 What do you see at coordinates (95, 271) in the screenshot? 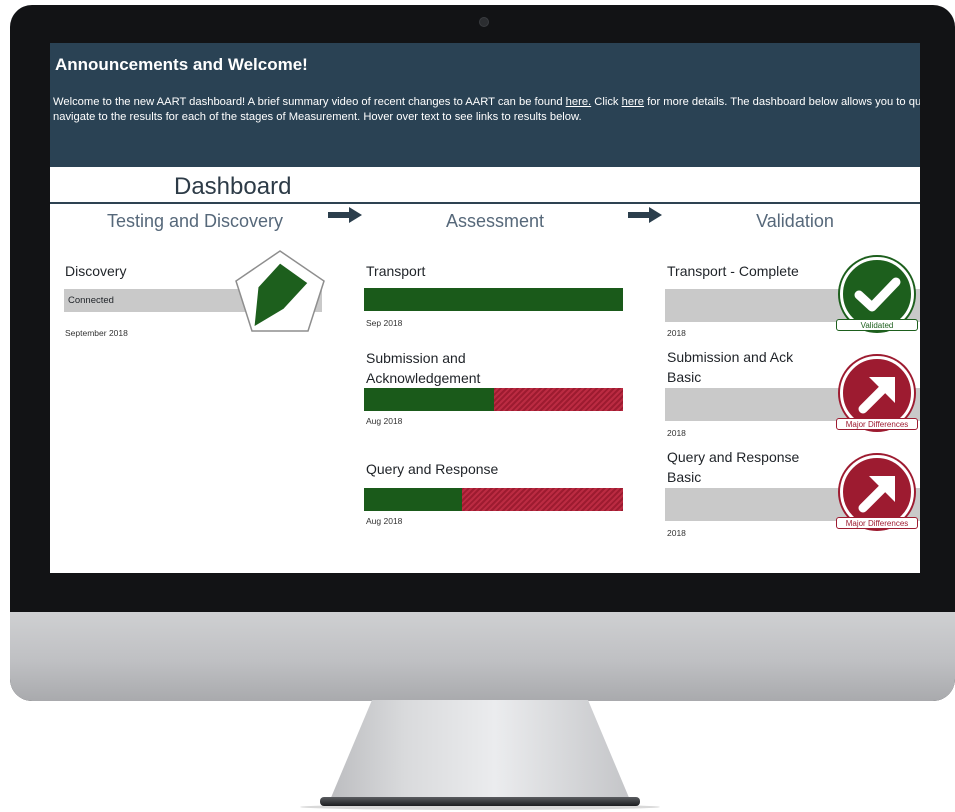
I see `discovery-title: Discovery` at bounding box center [95, 271].